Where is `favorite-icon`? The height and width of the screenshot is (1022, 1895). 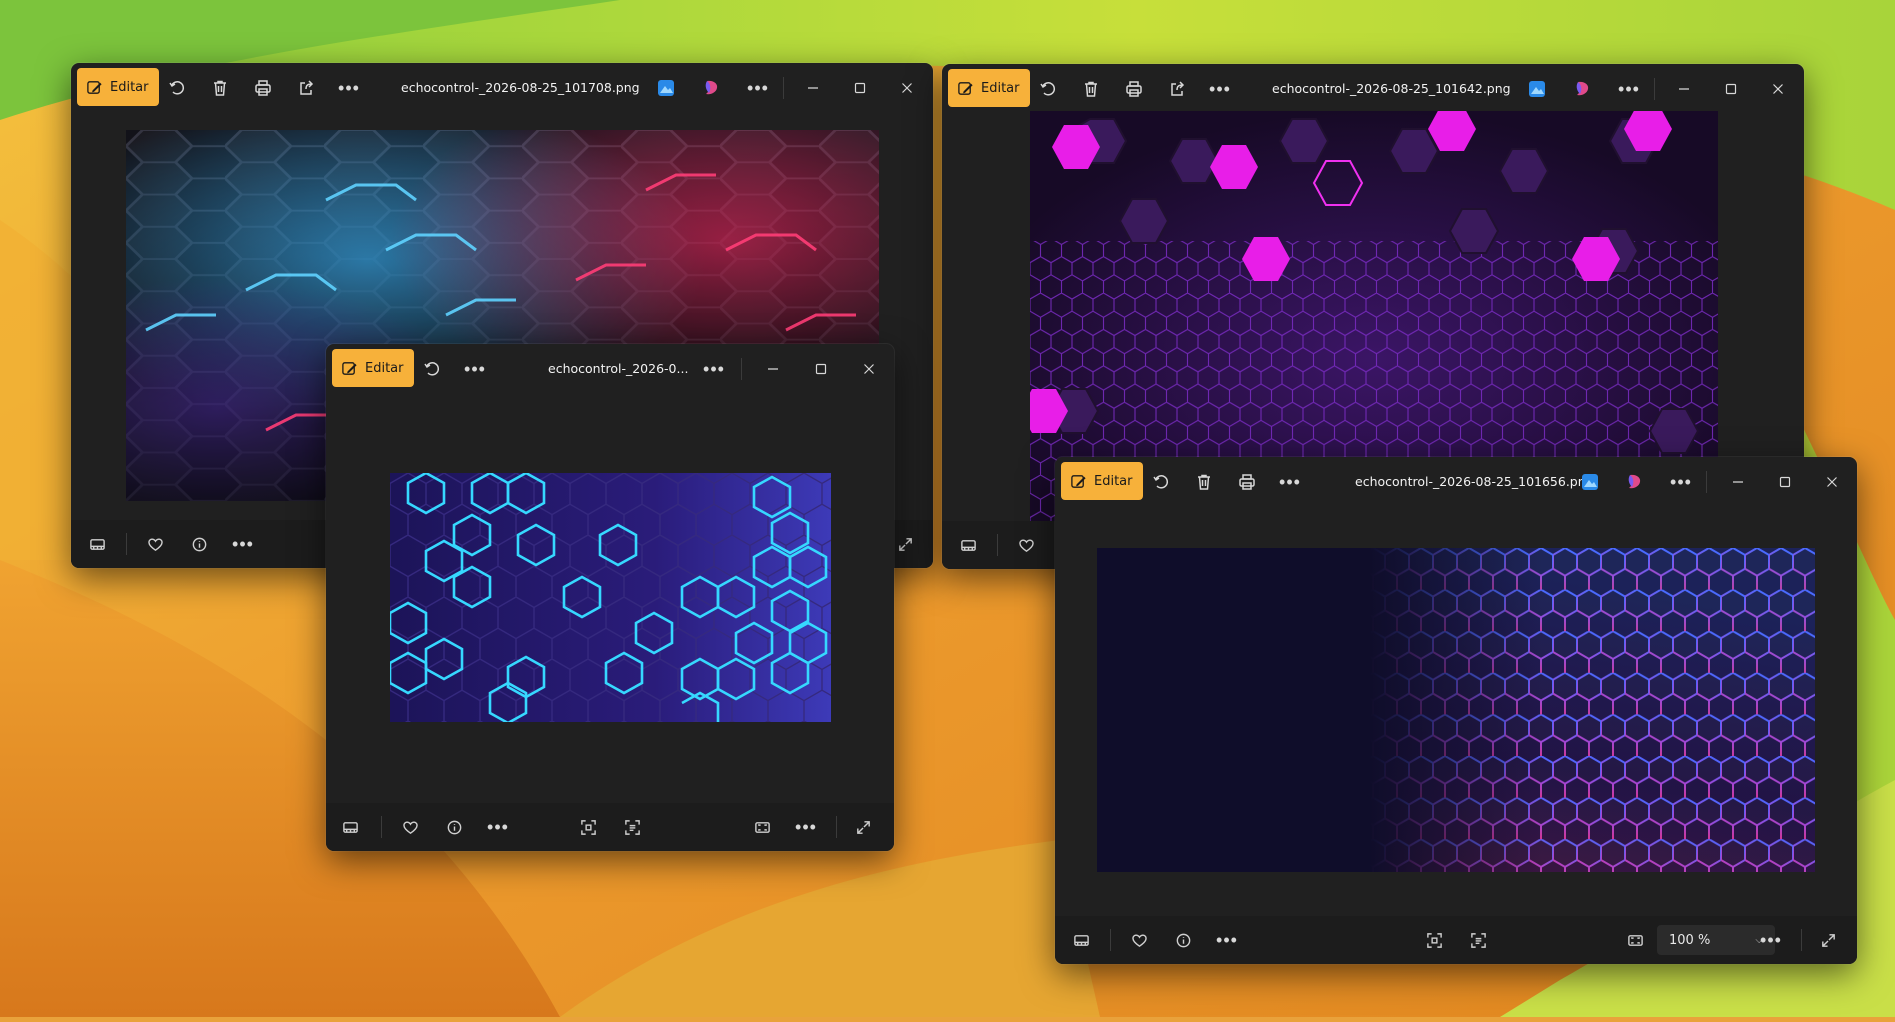 favorite-icon is located at coordinates (410, 827).